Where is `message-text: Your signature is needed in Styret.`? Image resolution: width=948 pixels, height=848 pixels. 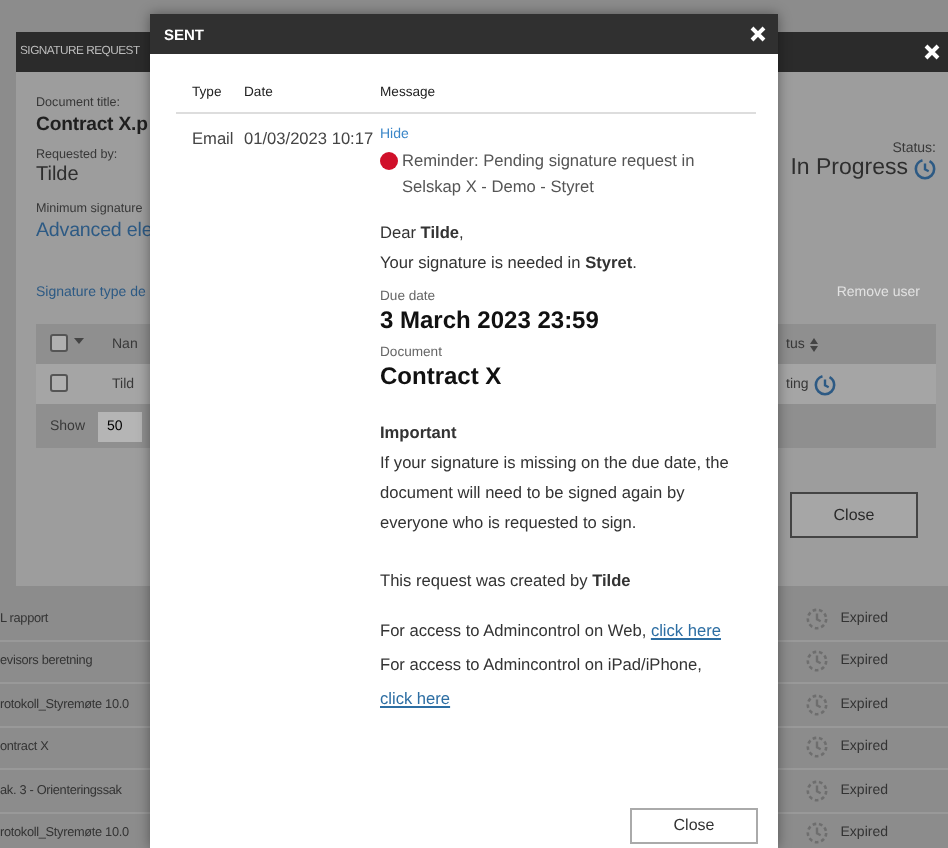 message-text: Your signature is needed in Styret. is located at coordinates (509, 263).